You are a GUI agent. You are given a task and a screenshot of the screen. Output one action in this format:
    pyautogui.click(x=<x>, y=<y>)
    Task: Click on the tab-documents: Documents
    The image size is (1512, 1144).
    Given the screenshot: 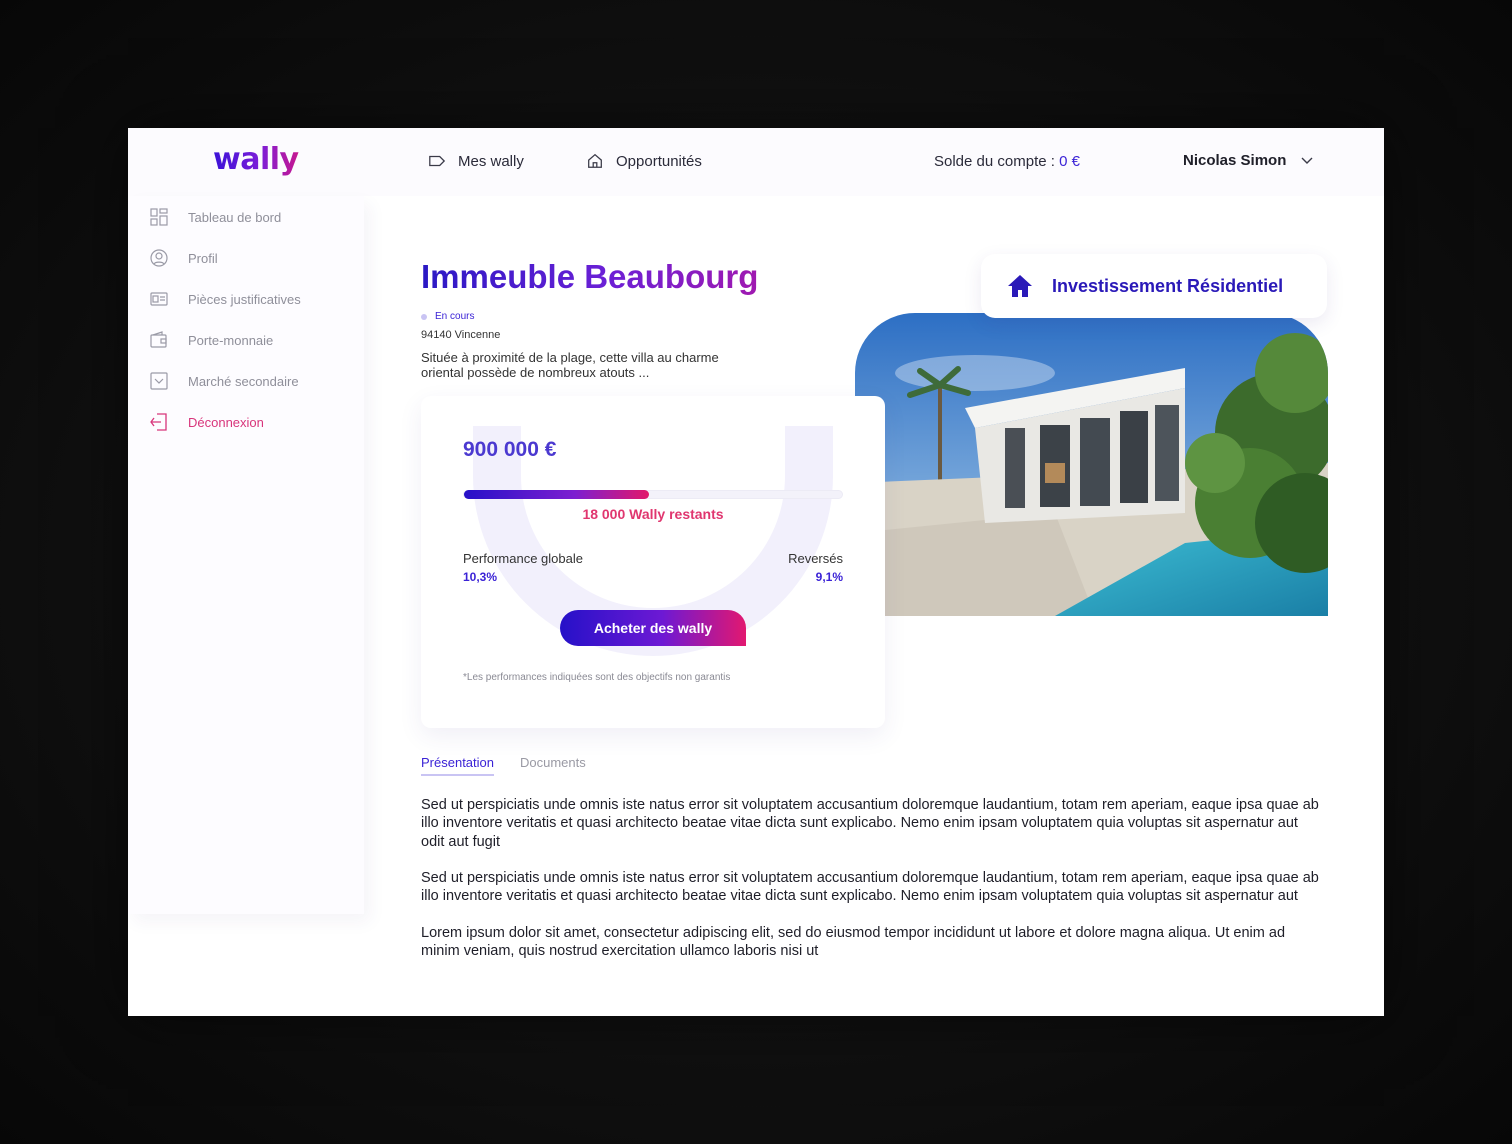 What is the action you would take?
    pyautogui.click(x=553, y=765)
    